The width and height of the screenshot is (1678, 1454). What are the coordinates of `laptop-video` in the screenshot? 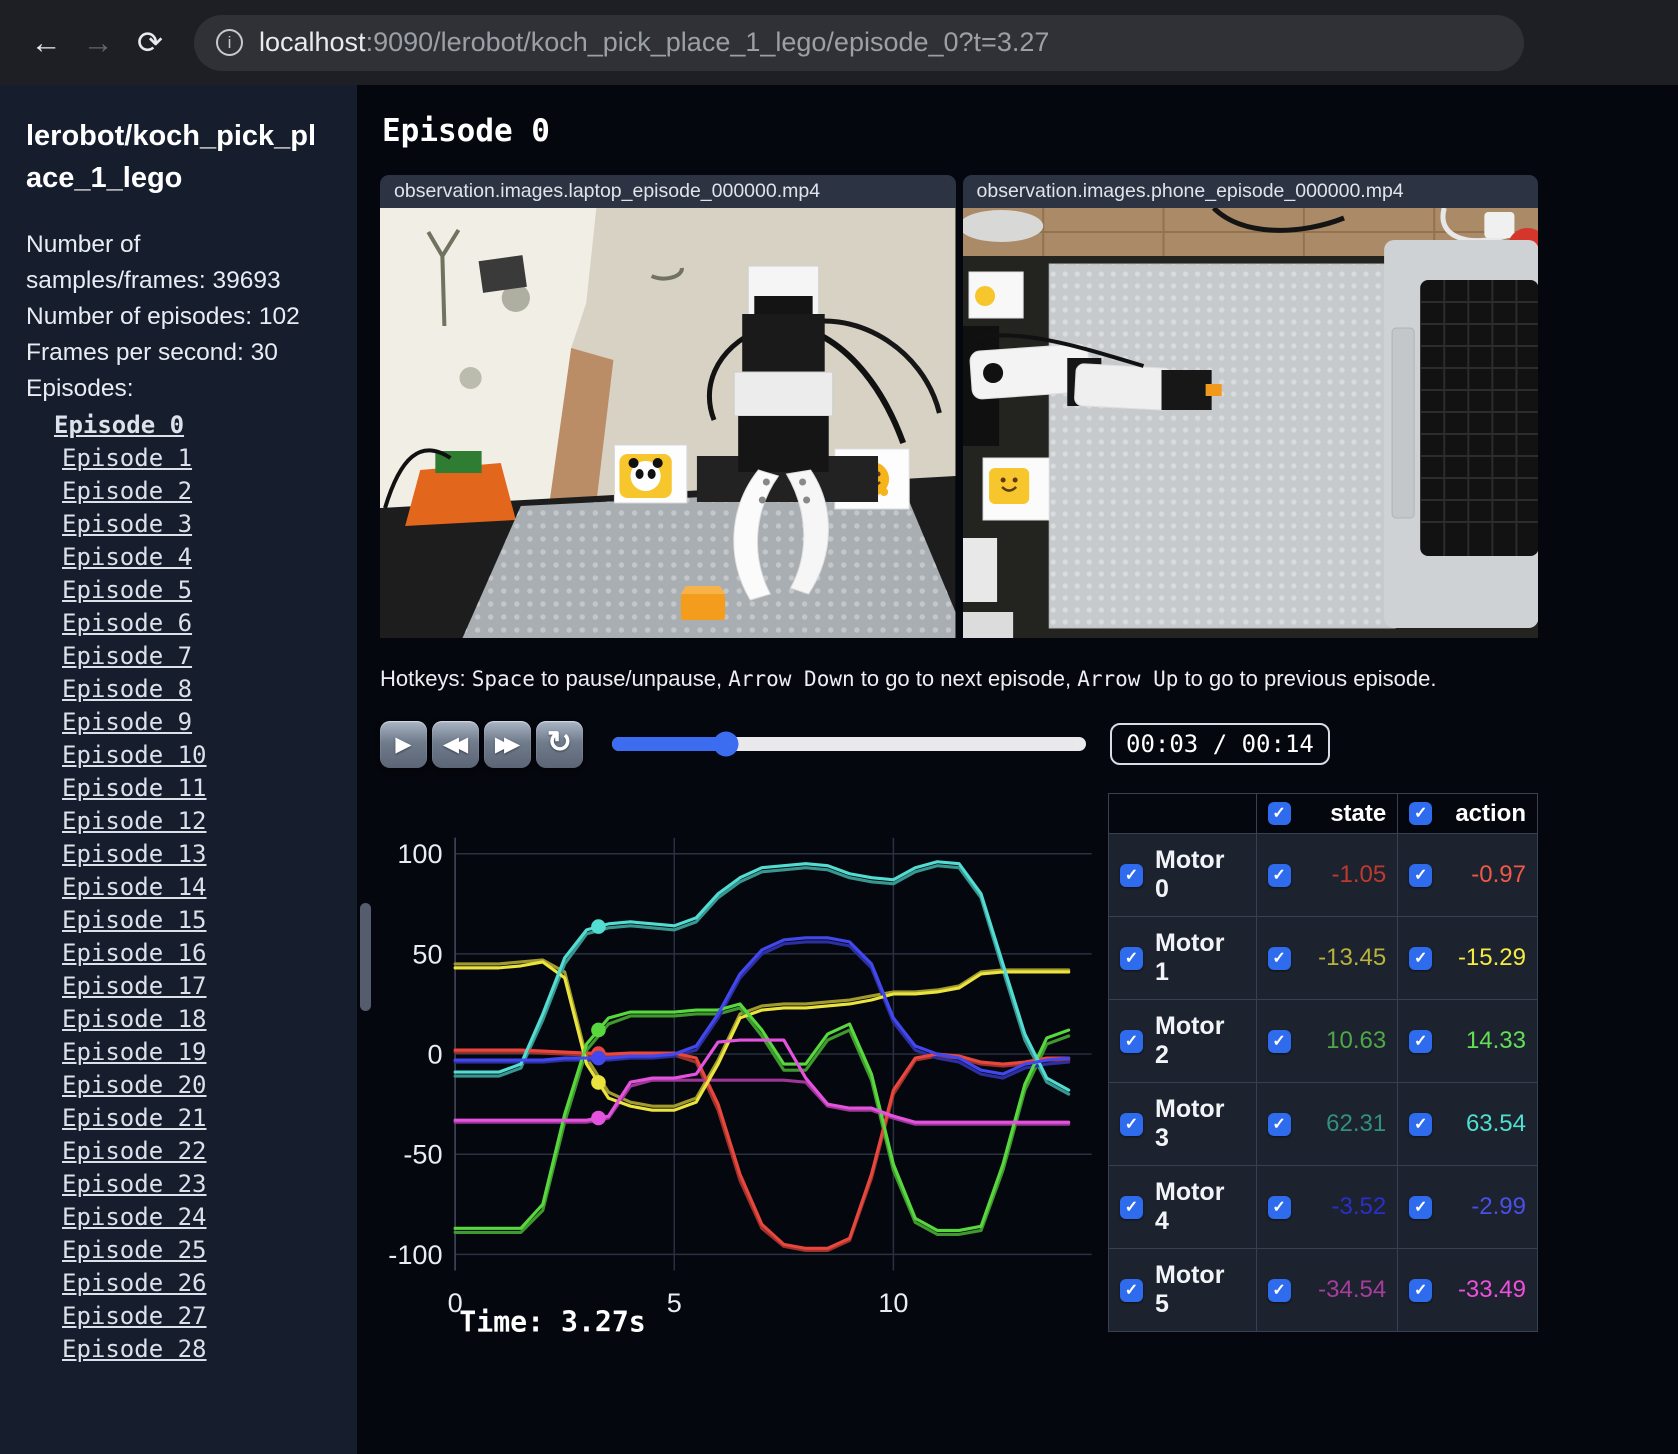 It's located at (668, 423).